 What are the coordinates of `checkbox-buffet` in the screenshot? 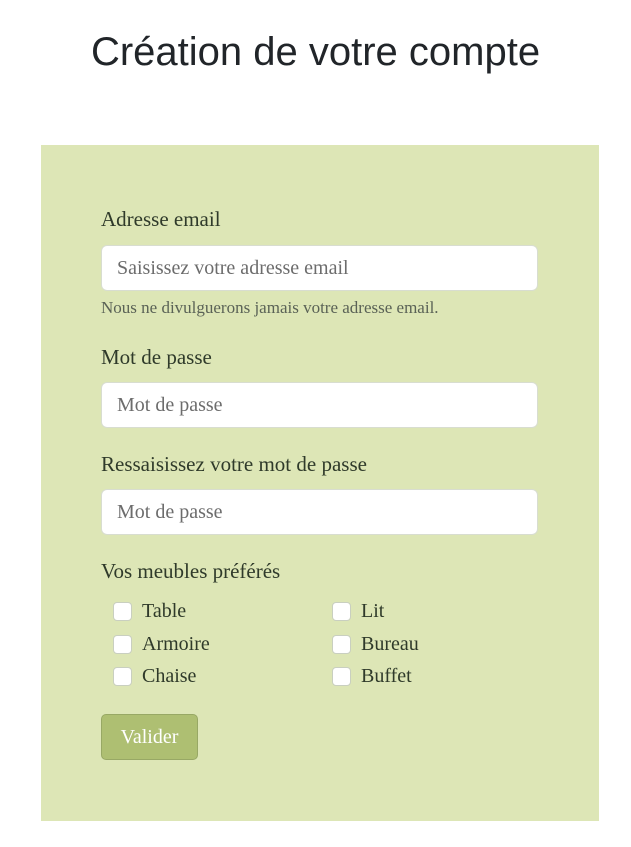 It's located at (341, 676).